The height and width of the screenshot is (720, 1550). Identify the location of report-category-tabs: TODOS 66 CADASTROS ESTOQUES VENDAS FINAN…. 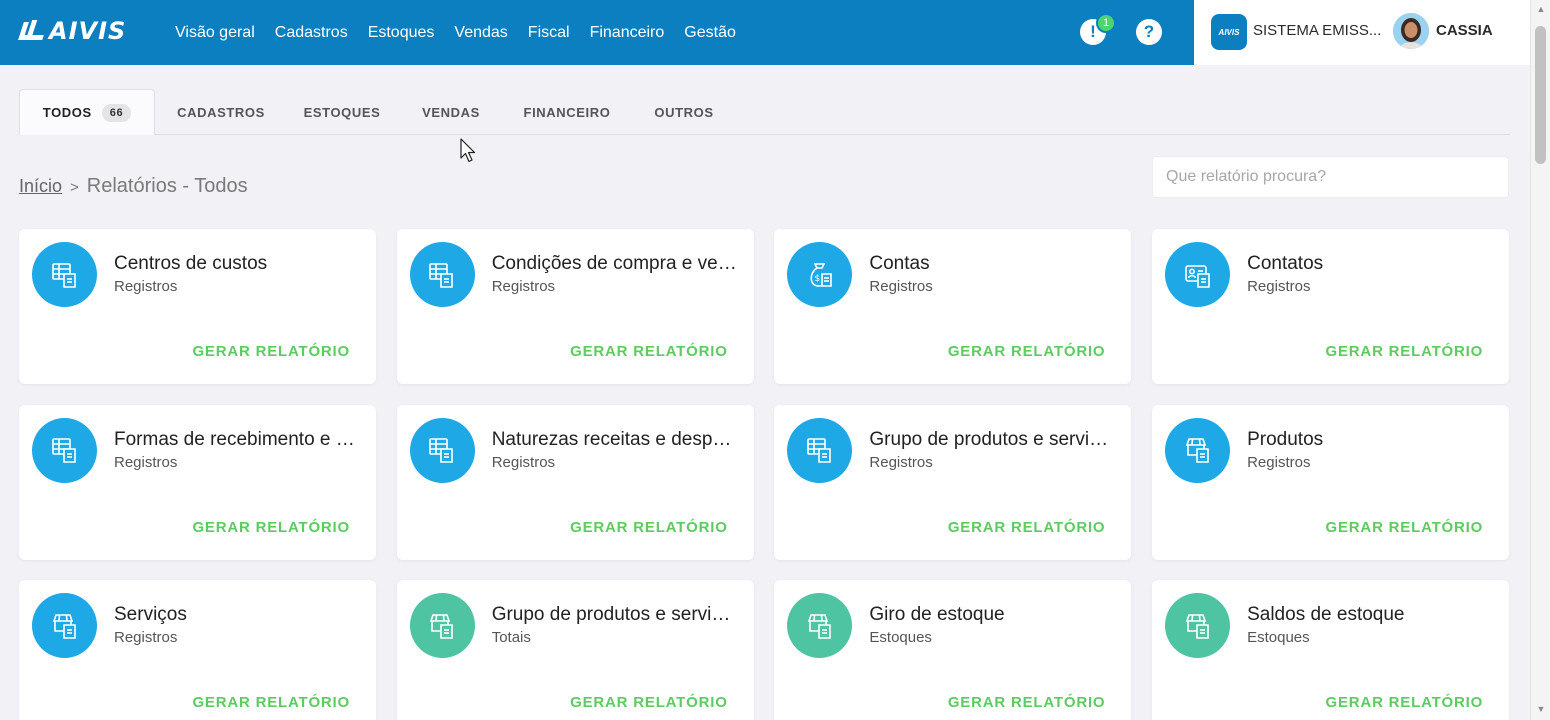
(764, 112).